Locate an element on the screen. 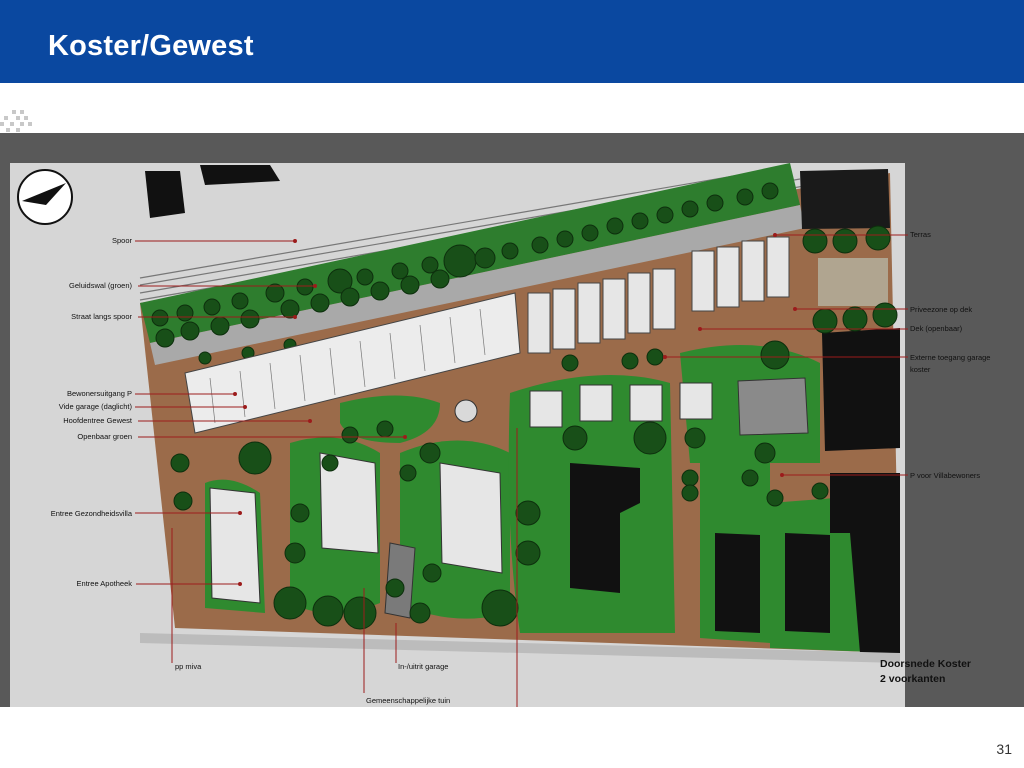 The width and height of the screenshot is (1024, 768). grey-villa is located at coordinates (773, 406).